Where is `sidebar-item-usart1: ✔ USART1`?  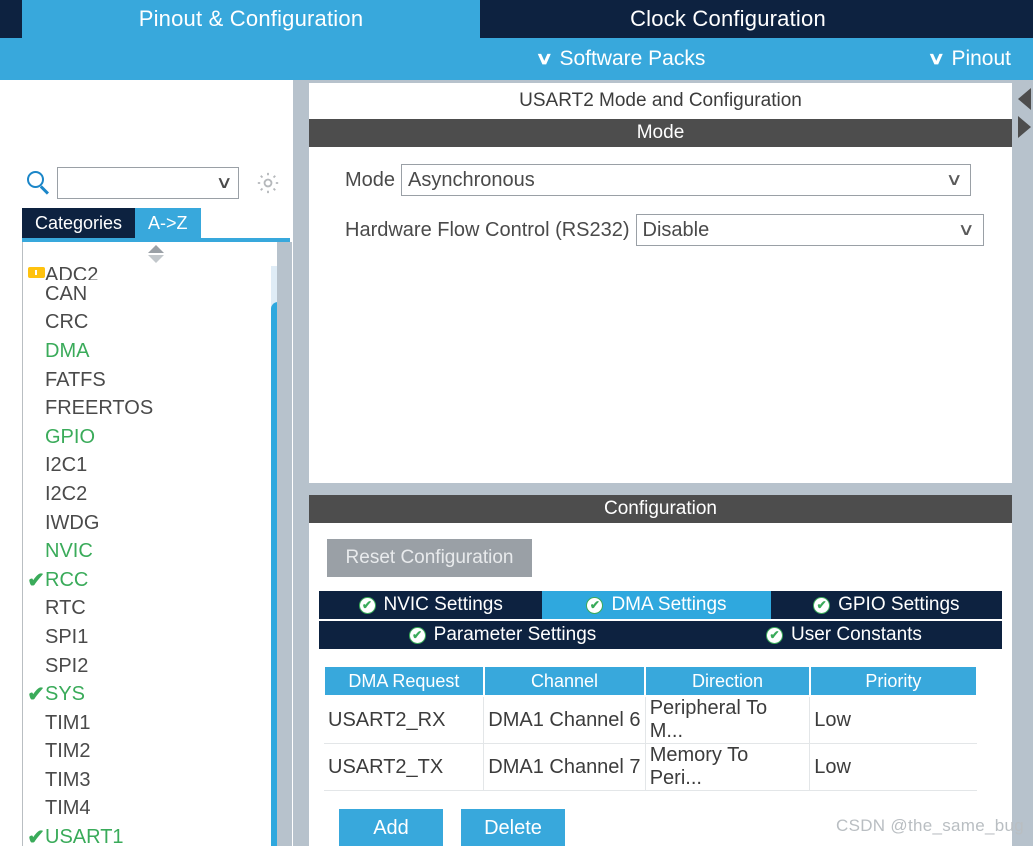
sidebar-item-usart1: ✔ USART1 is located at coordinates (156, 834).